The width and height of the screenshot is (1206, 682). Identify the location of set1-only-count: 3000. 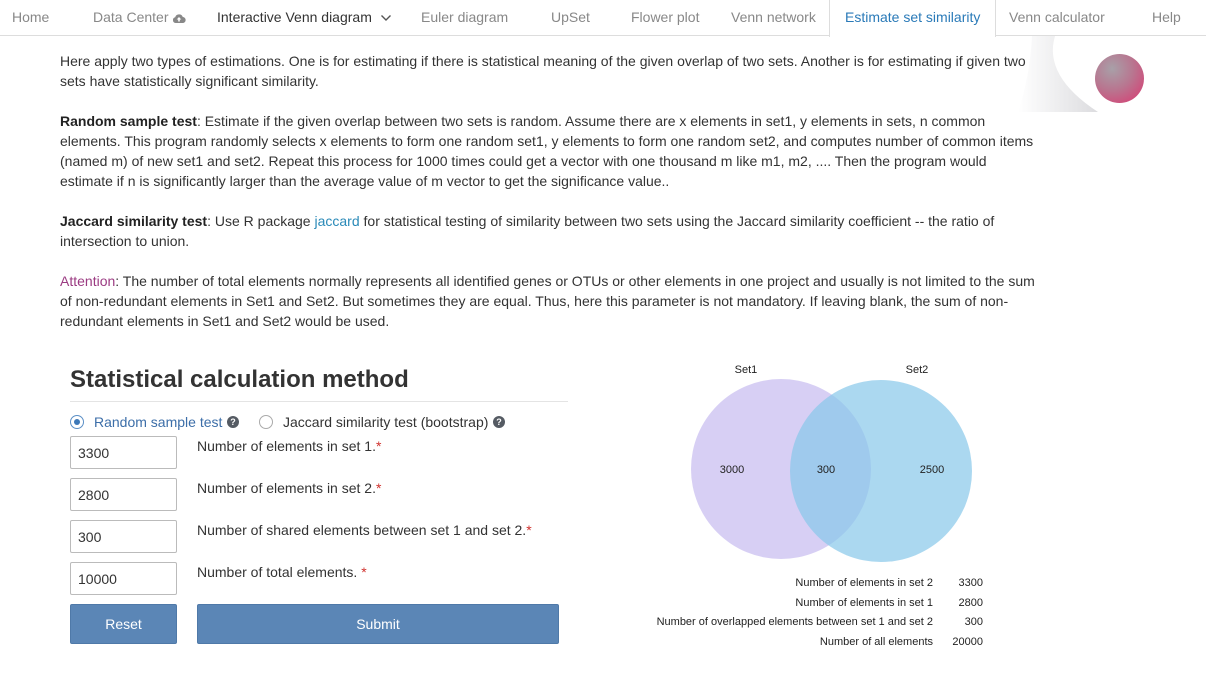
(732, 470).